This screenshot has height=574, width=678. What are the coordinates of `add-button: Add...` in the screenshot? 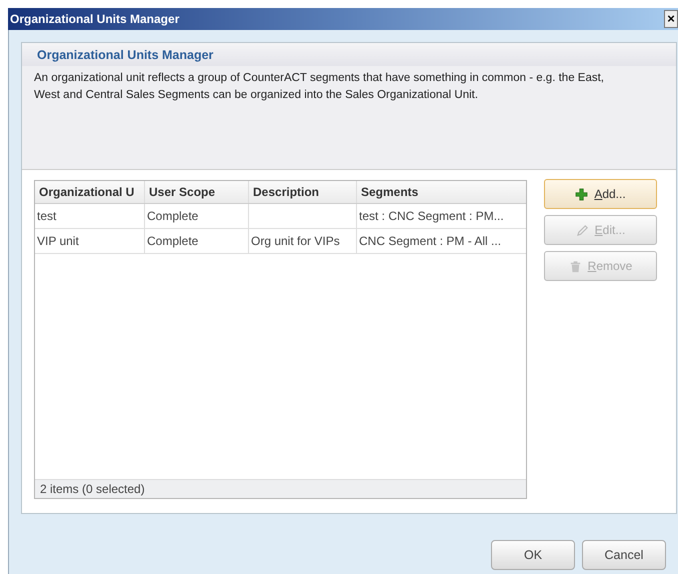 It's located at (600, 194).